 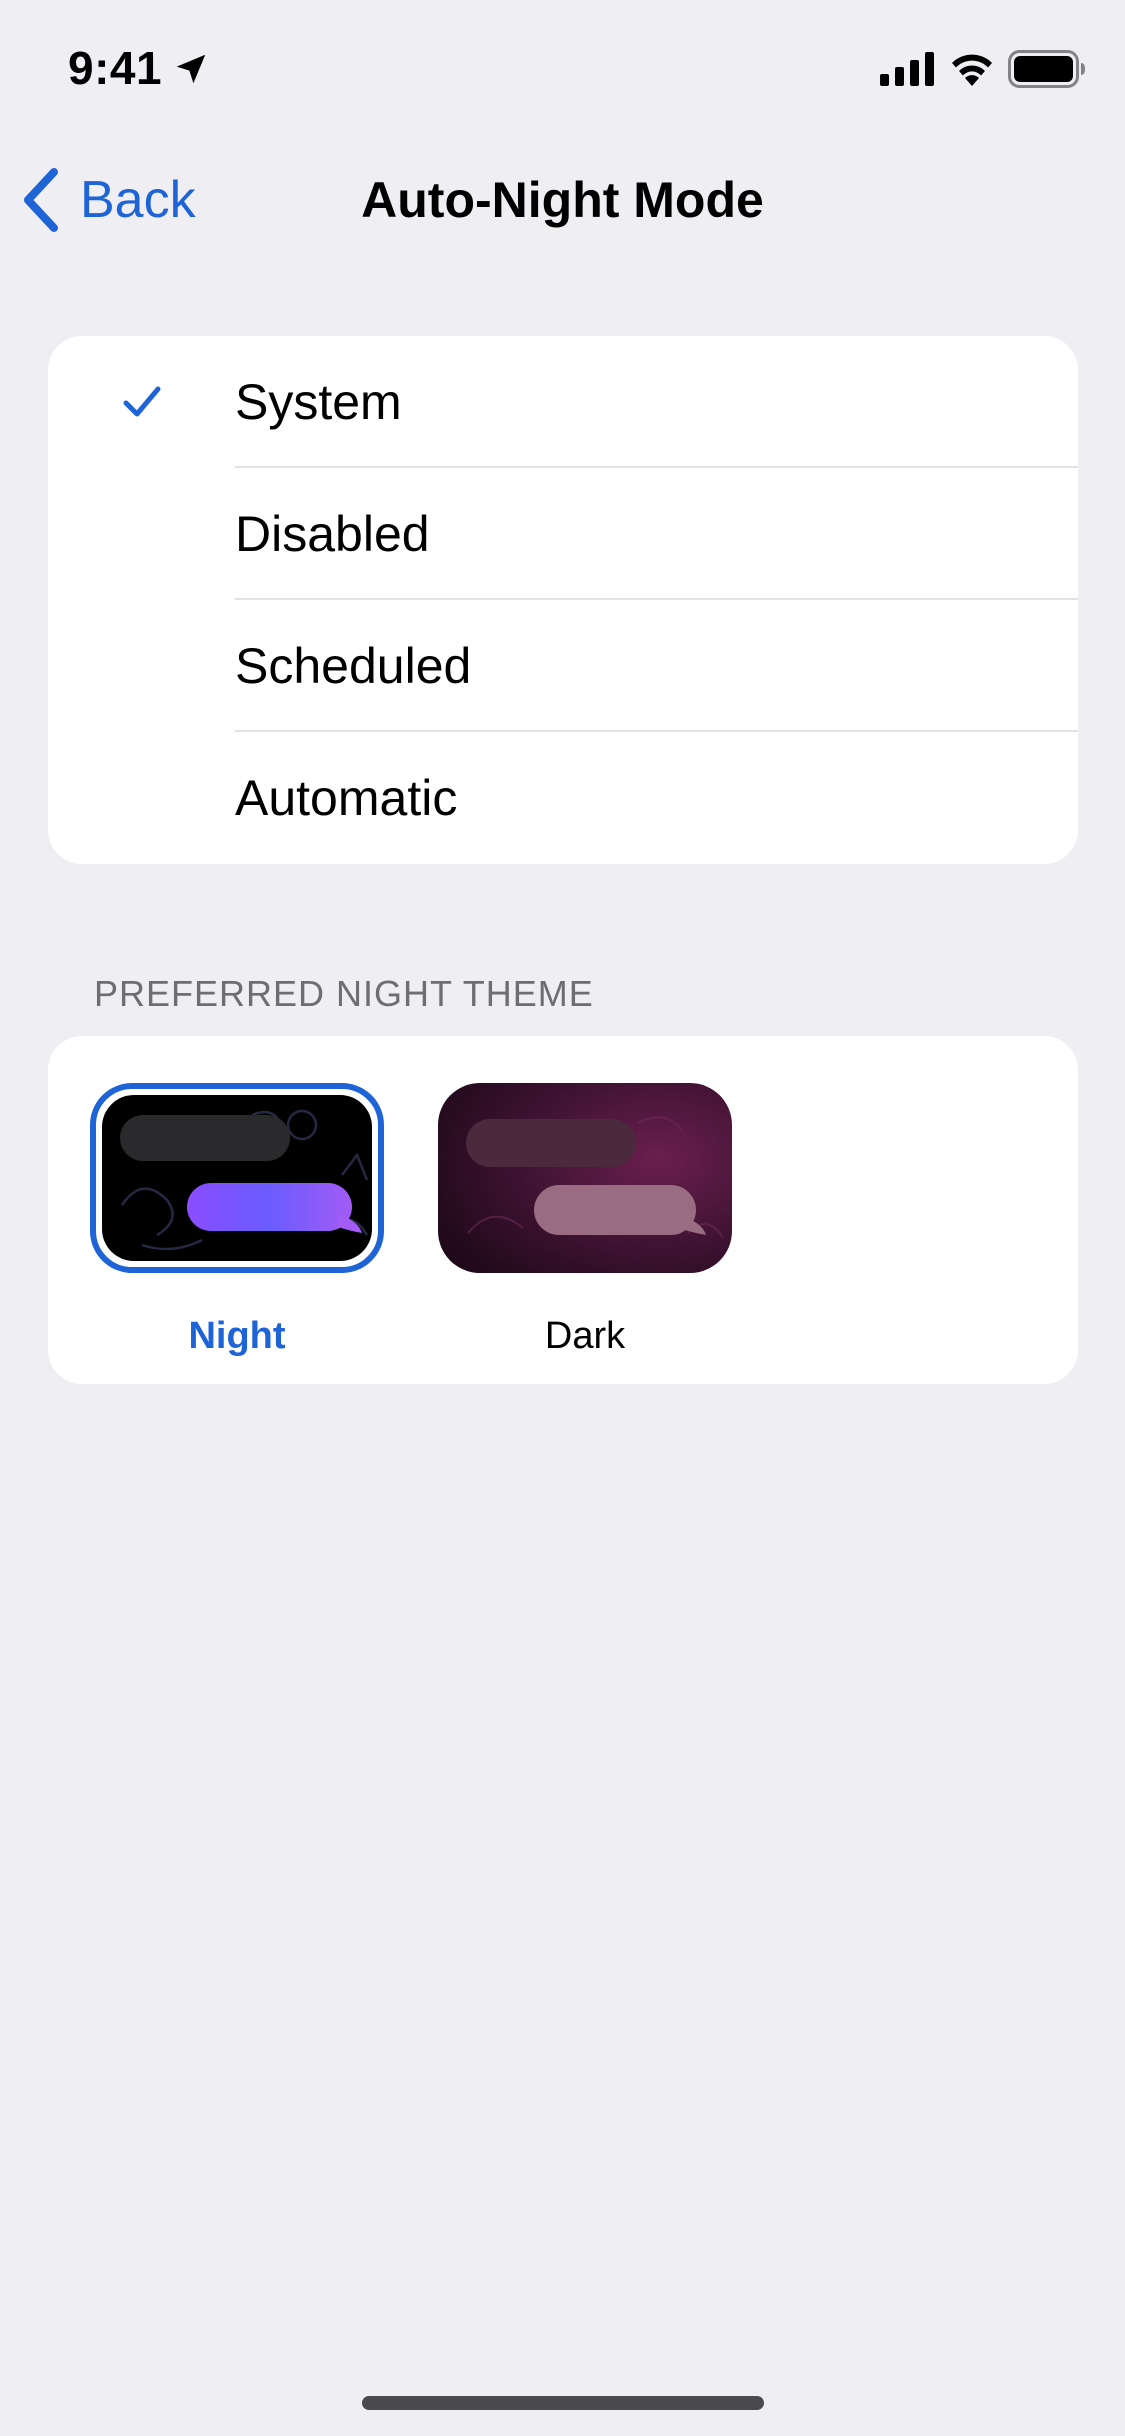 I want to click on location-arrow-icon, so click(x=191, y=69).